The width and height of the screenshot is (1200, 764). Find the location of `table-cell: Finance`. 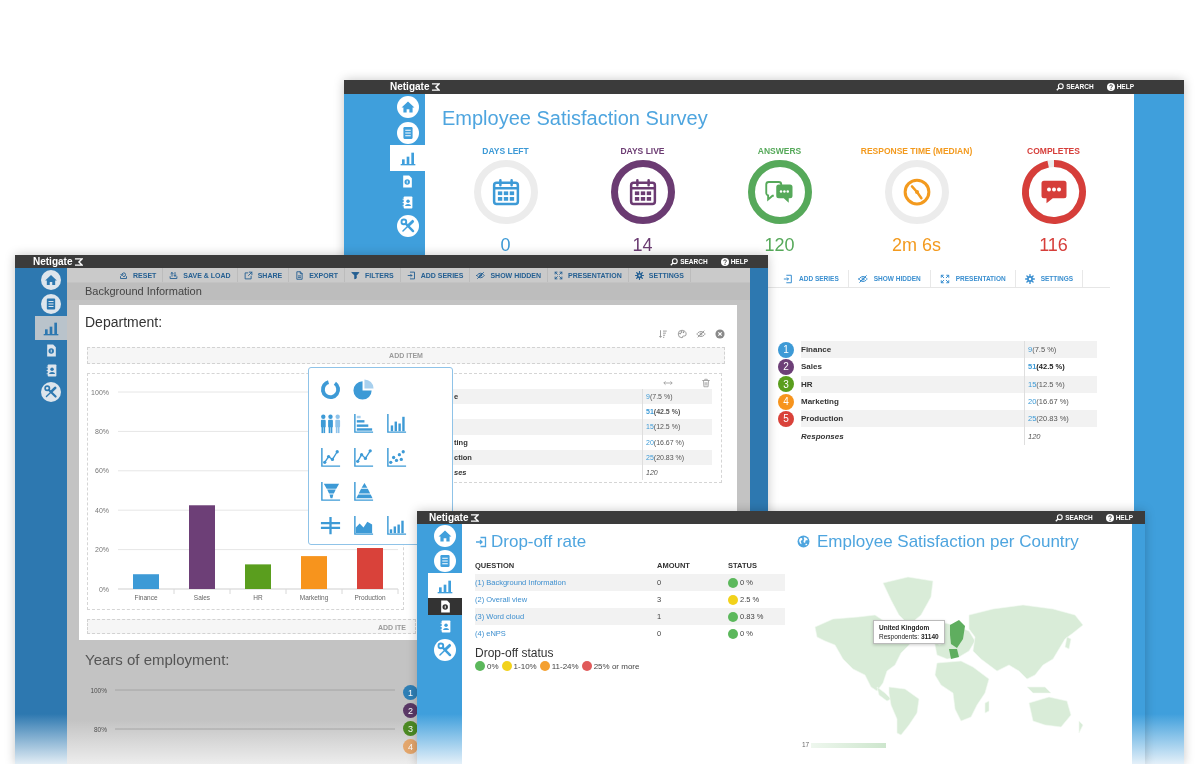

table-cell: Finance is located at coordinates (912, 350).